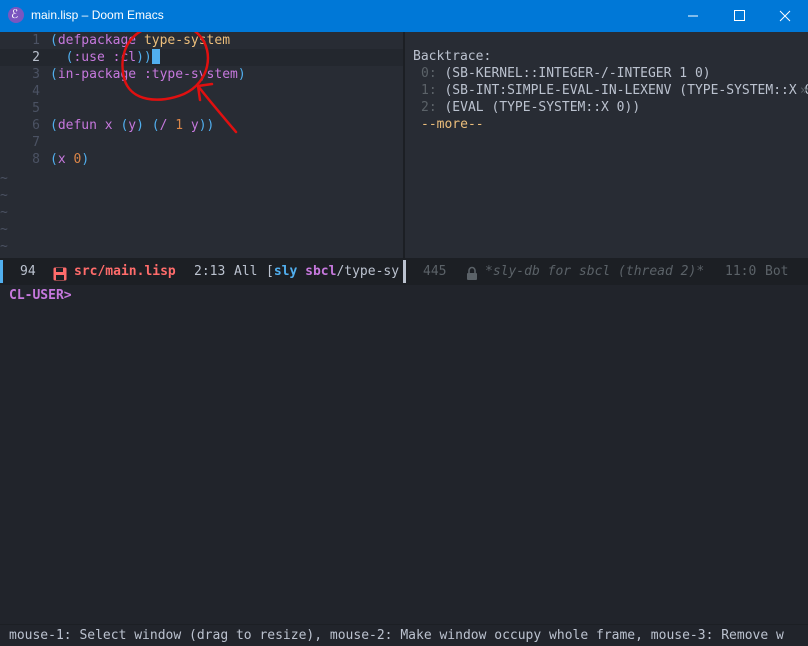  I want to click on close-icon, so click(785, 16).